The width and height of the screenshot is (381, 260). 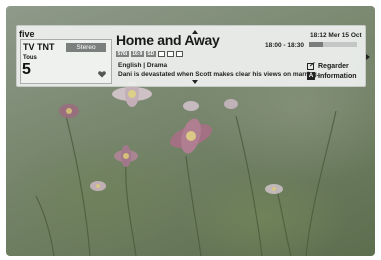 I want to click on information-button: A Information, so click(x=332, y=76).